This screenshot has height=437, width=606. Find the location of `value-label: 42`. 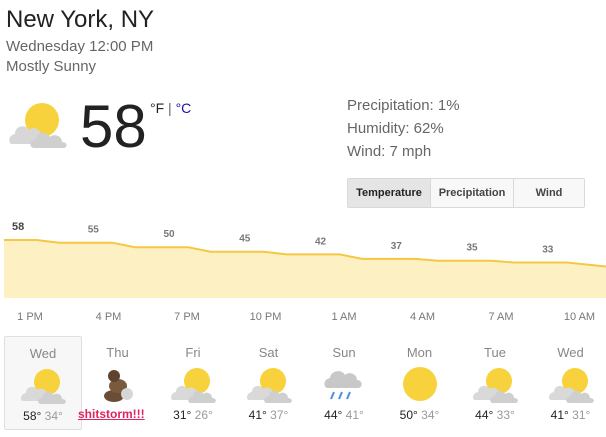

value-label: 42 is located at coordinates (321, 241).